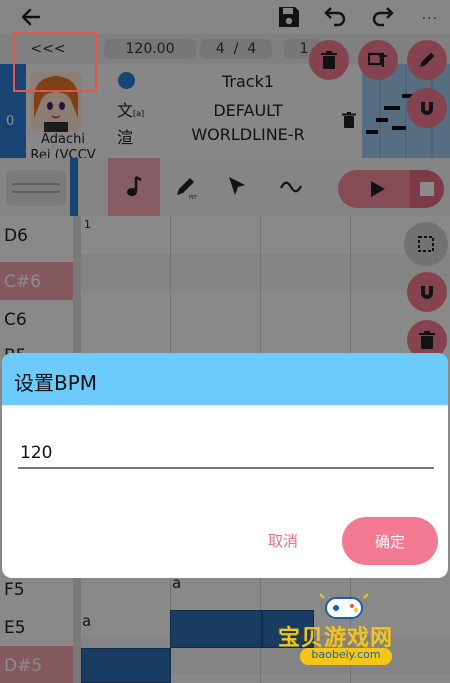 The height and width of the screenshot is (683, 450). Describe the element at coordinates (283, 540) in the screenshot. I see `cancel-button: 取消` at that location.